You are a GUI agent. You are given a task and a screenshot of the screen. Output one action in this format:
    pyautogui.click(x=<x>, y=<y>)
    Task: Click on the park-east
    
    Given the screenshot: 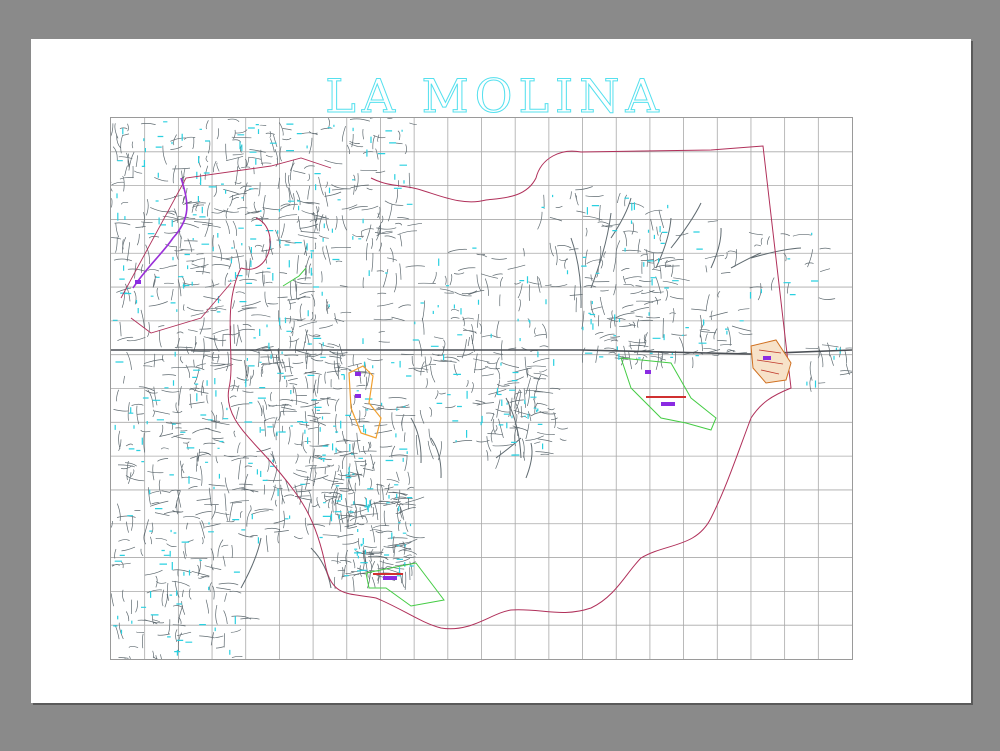 What is the action you would take?
    pyautogui.click(x=668, y=394)
    